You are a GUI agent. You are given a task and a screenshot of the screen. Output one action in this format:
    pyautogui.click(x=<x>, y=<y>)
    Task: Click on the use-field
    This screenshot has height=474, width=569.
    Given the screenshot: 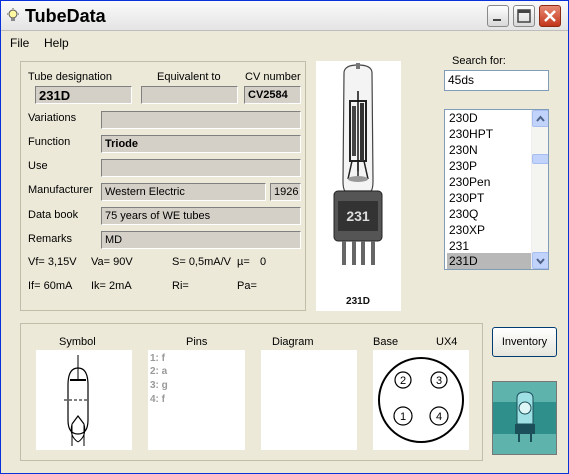 What is the action you would take?
    pyautogui.click(x=201, y=168)
    